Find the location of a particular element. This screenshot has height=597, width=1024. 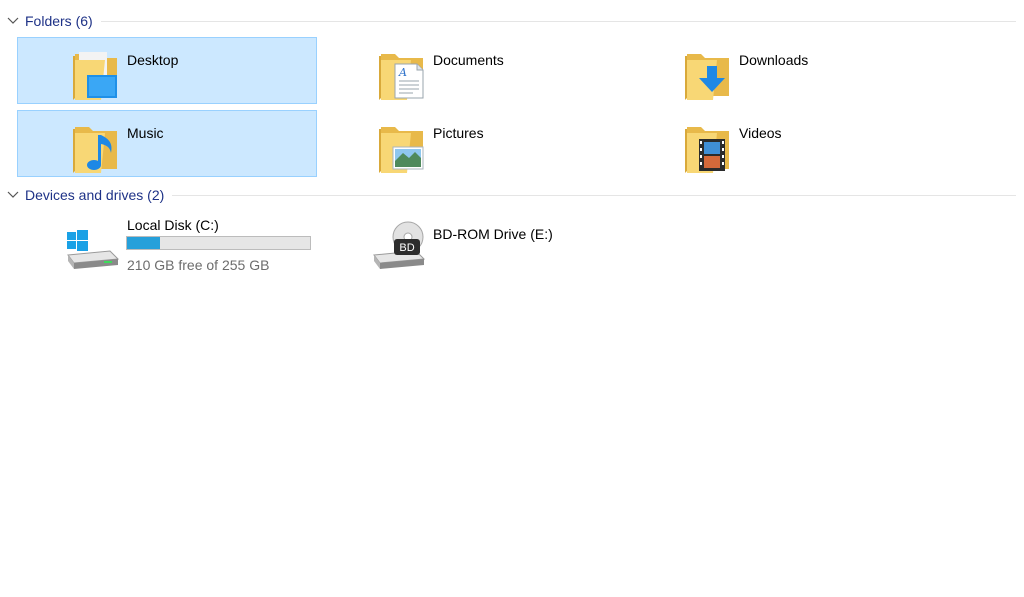

disk-usage-bar is located at coordinates (218, 243).